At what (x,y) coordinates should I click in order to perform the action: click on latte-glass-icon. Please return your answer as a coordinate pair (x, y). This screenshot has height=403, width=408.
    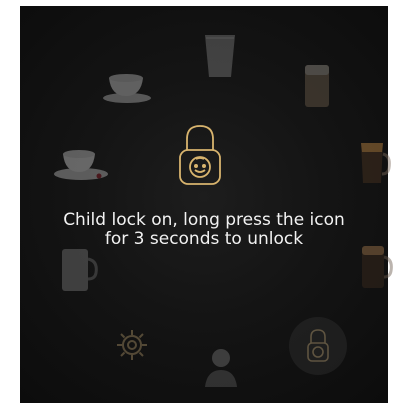
    Looking at the image, I should click on (317, 86).